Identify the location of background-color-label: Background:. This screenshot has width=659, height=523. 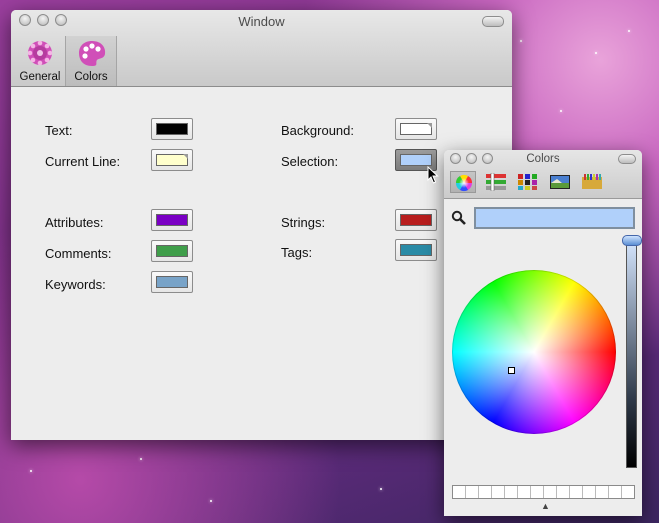
(317, 130).